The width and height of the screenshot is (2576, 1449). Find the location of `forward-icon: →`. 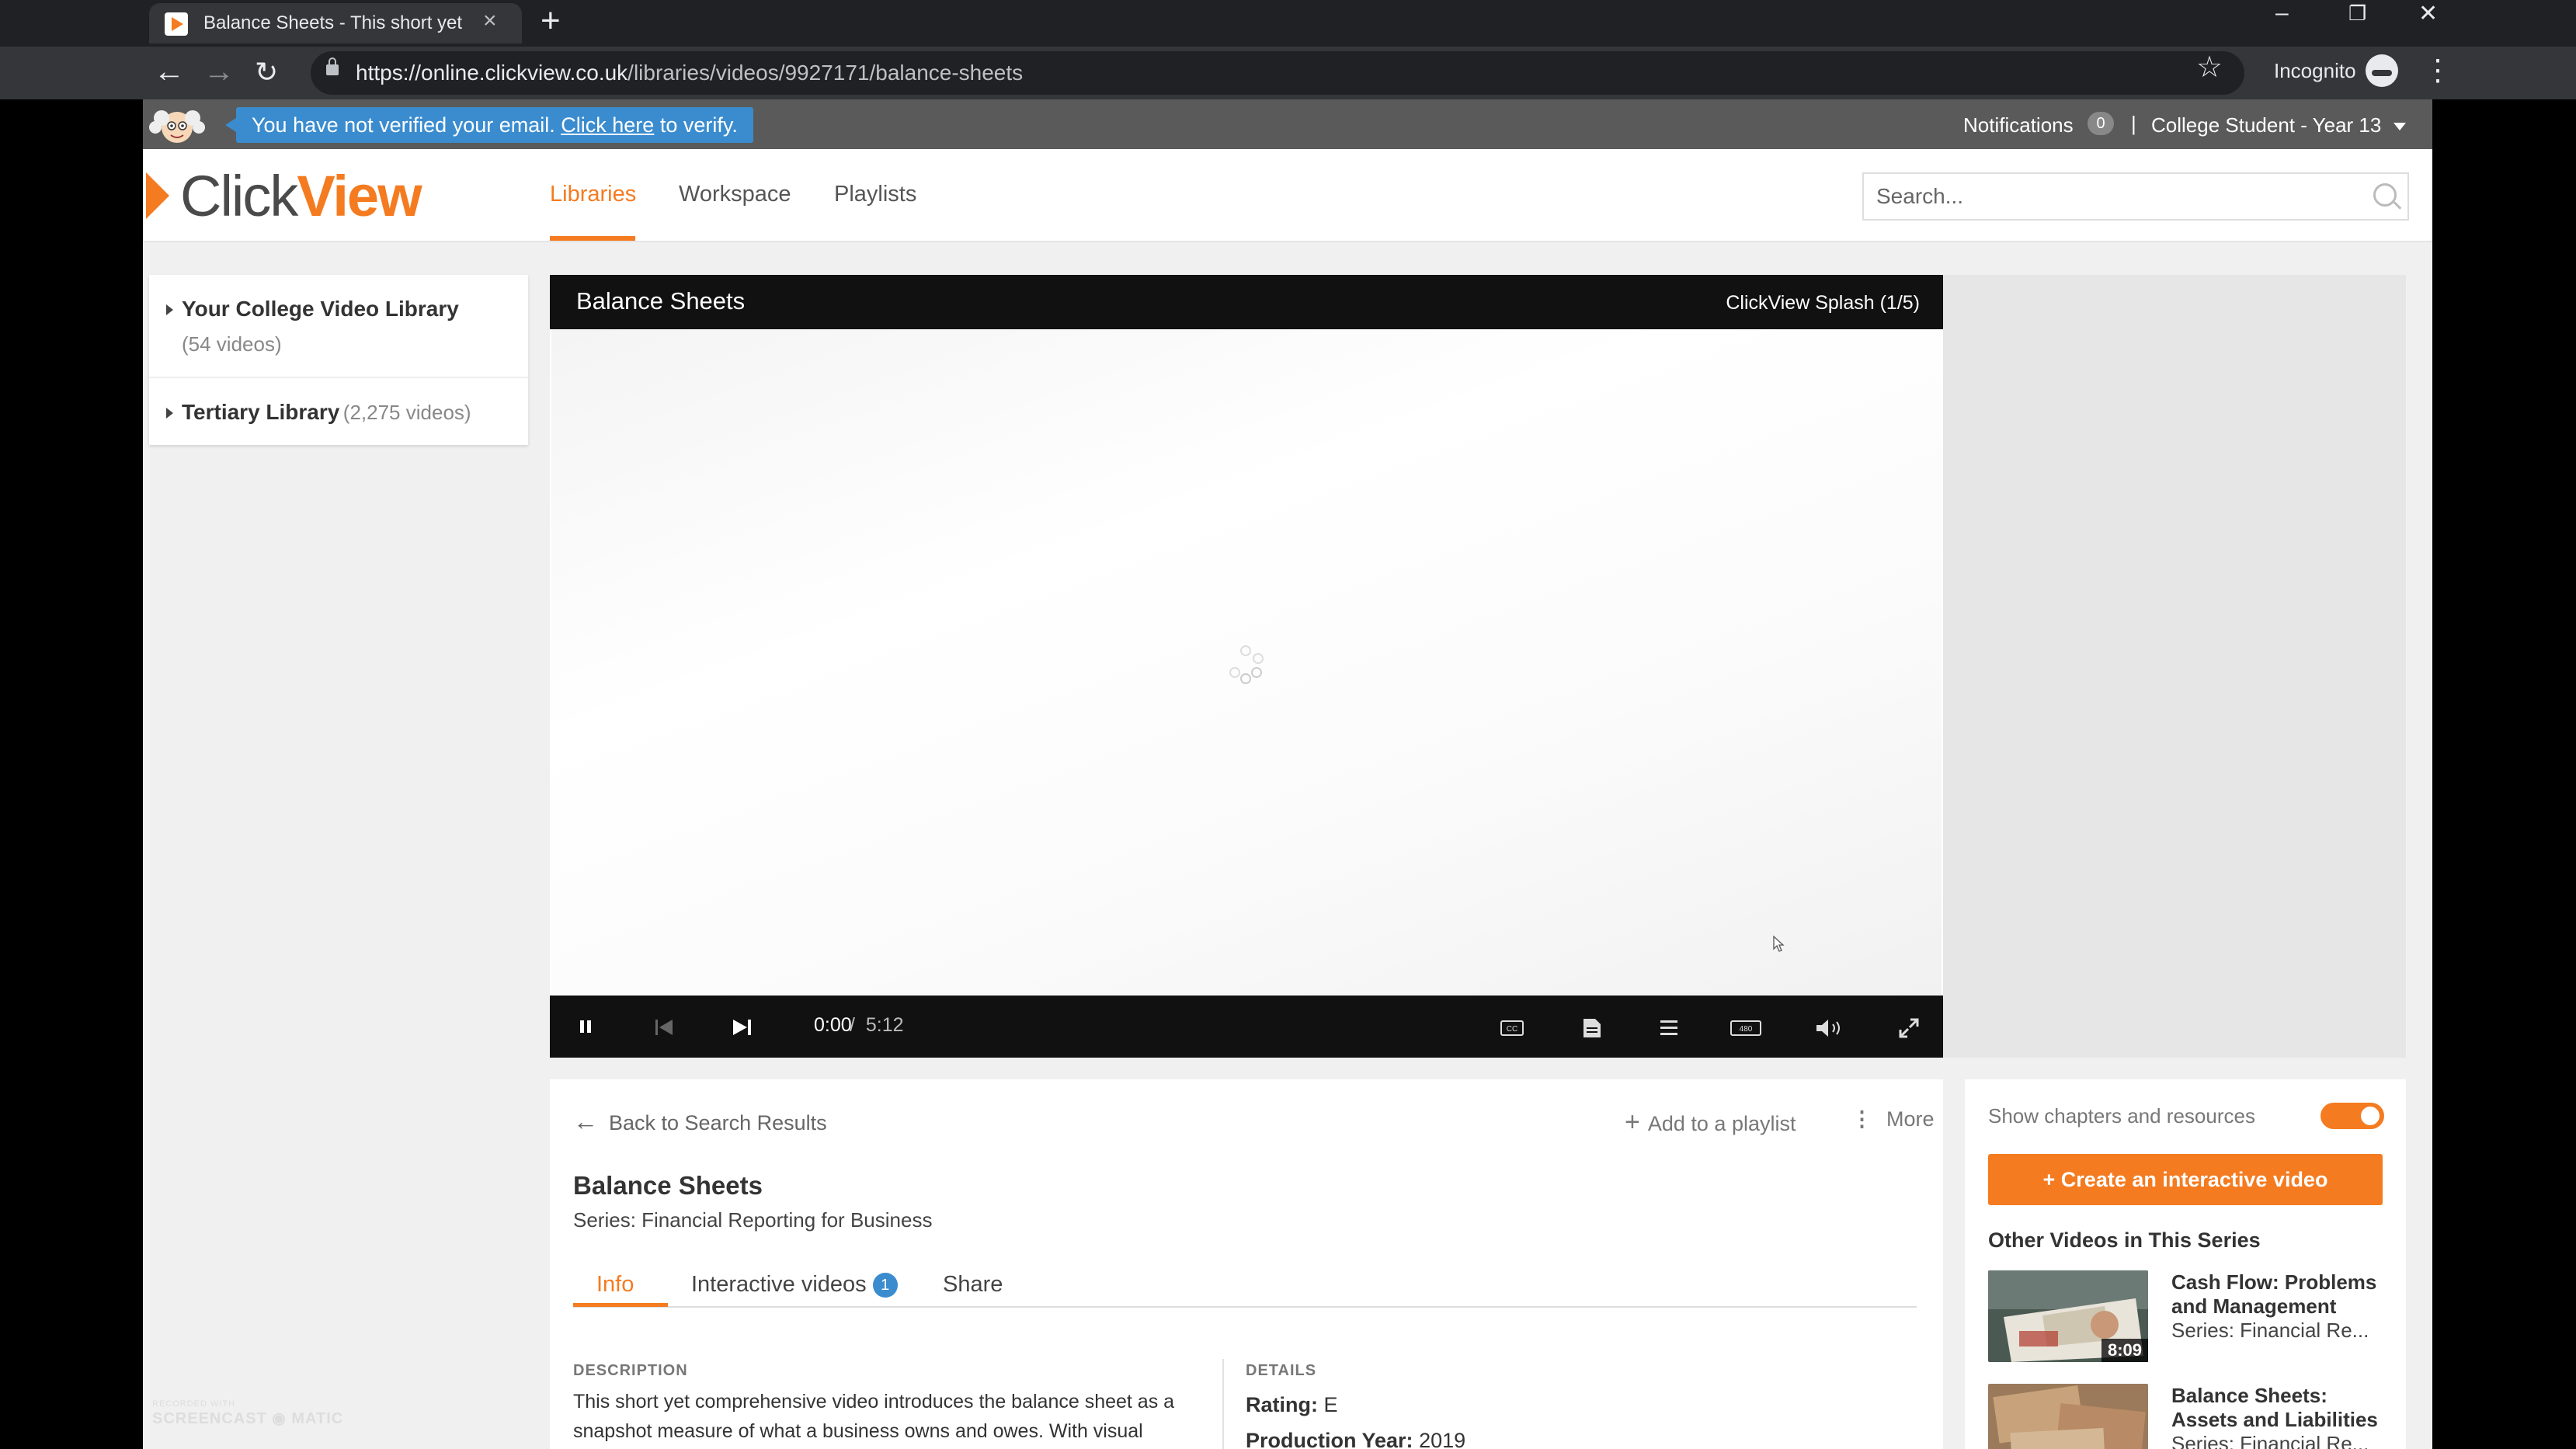

forward-icon: → is located at coordinates (219, 71).